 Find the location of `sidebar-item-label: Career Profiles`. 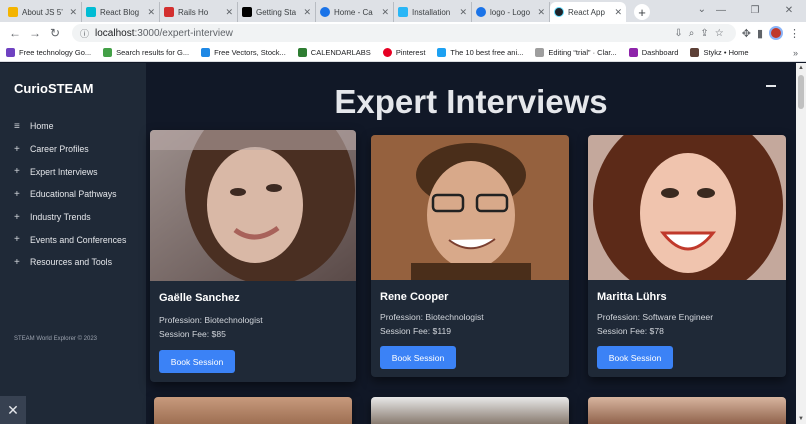

sidebar-item-label: Career Profiles is located at coordinates (59, 149).